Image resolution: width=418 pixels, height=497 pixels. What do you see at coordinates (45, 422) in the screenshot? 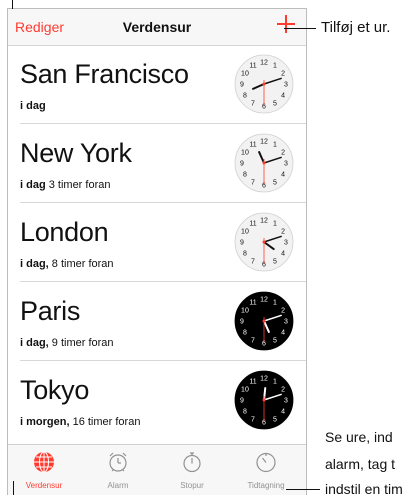
I see `day-label: i morgen,` at bounding box center [45, 422].